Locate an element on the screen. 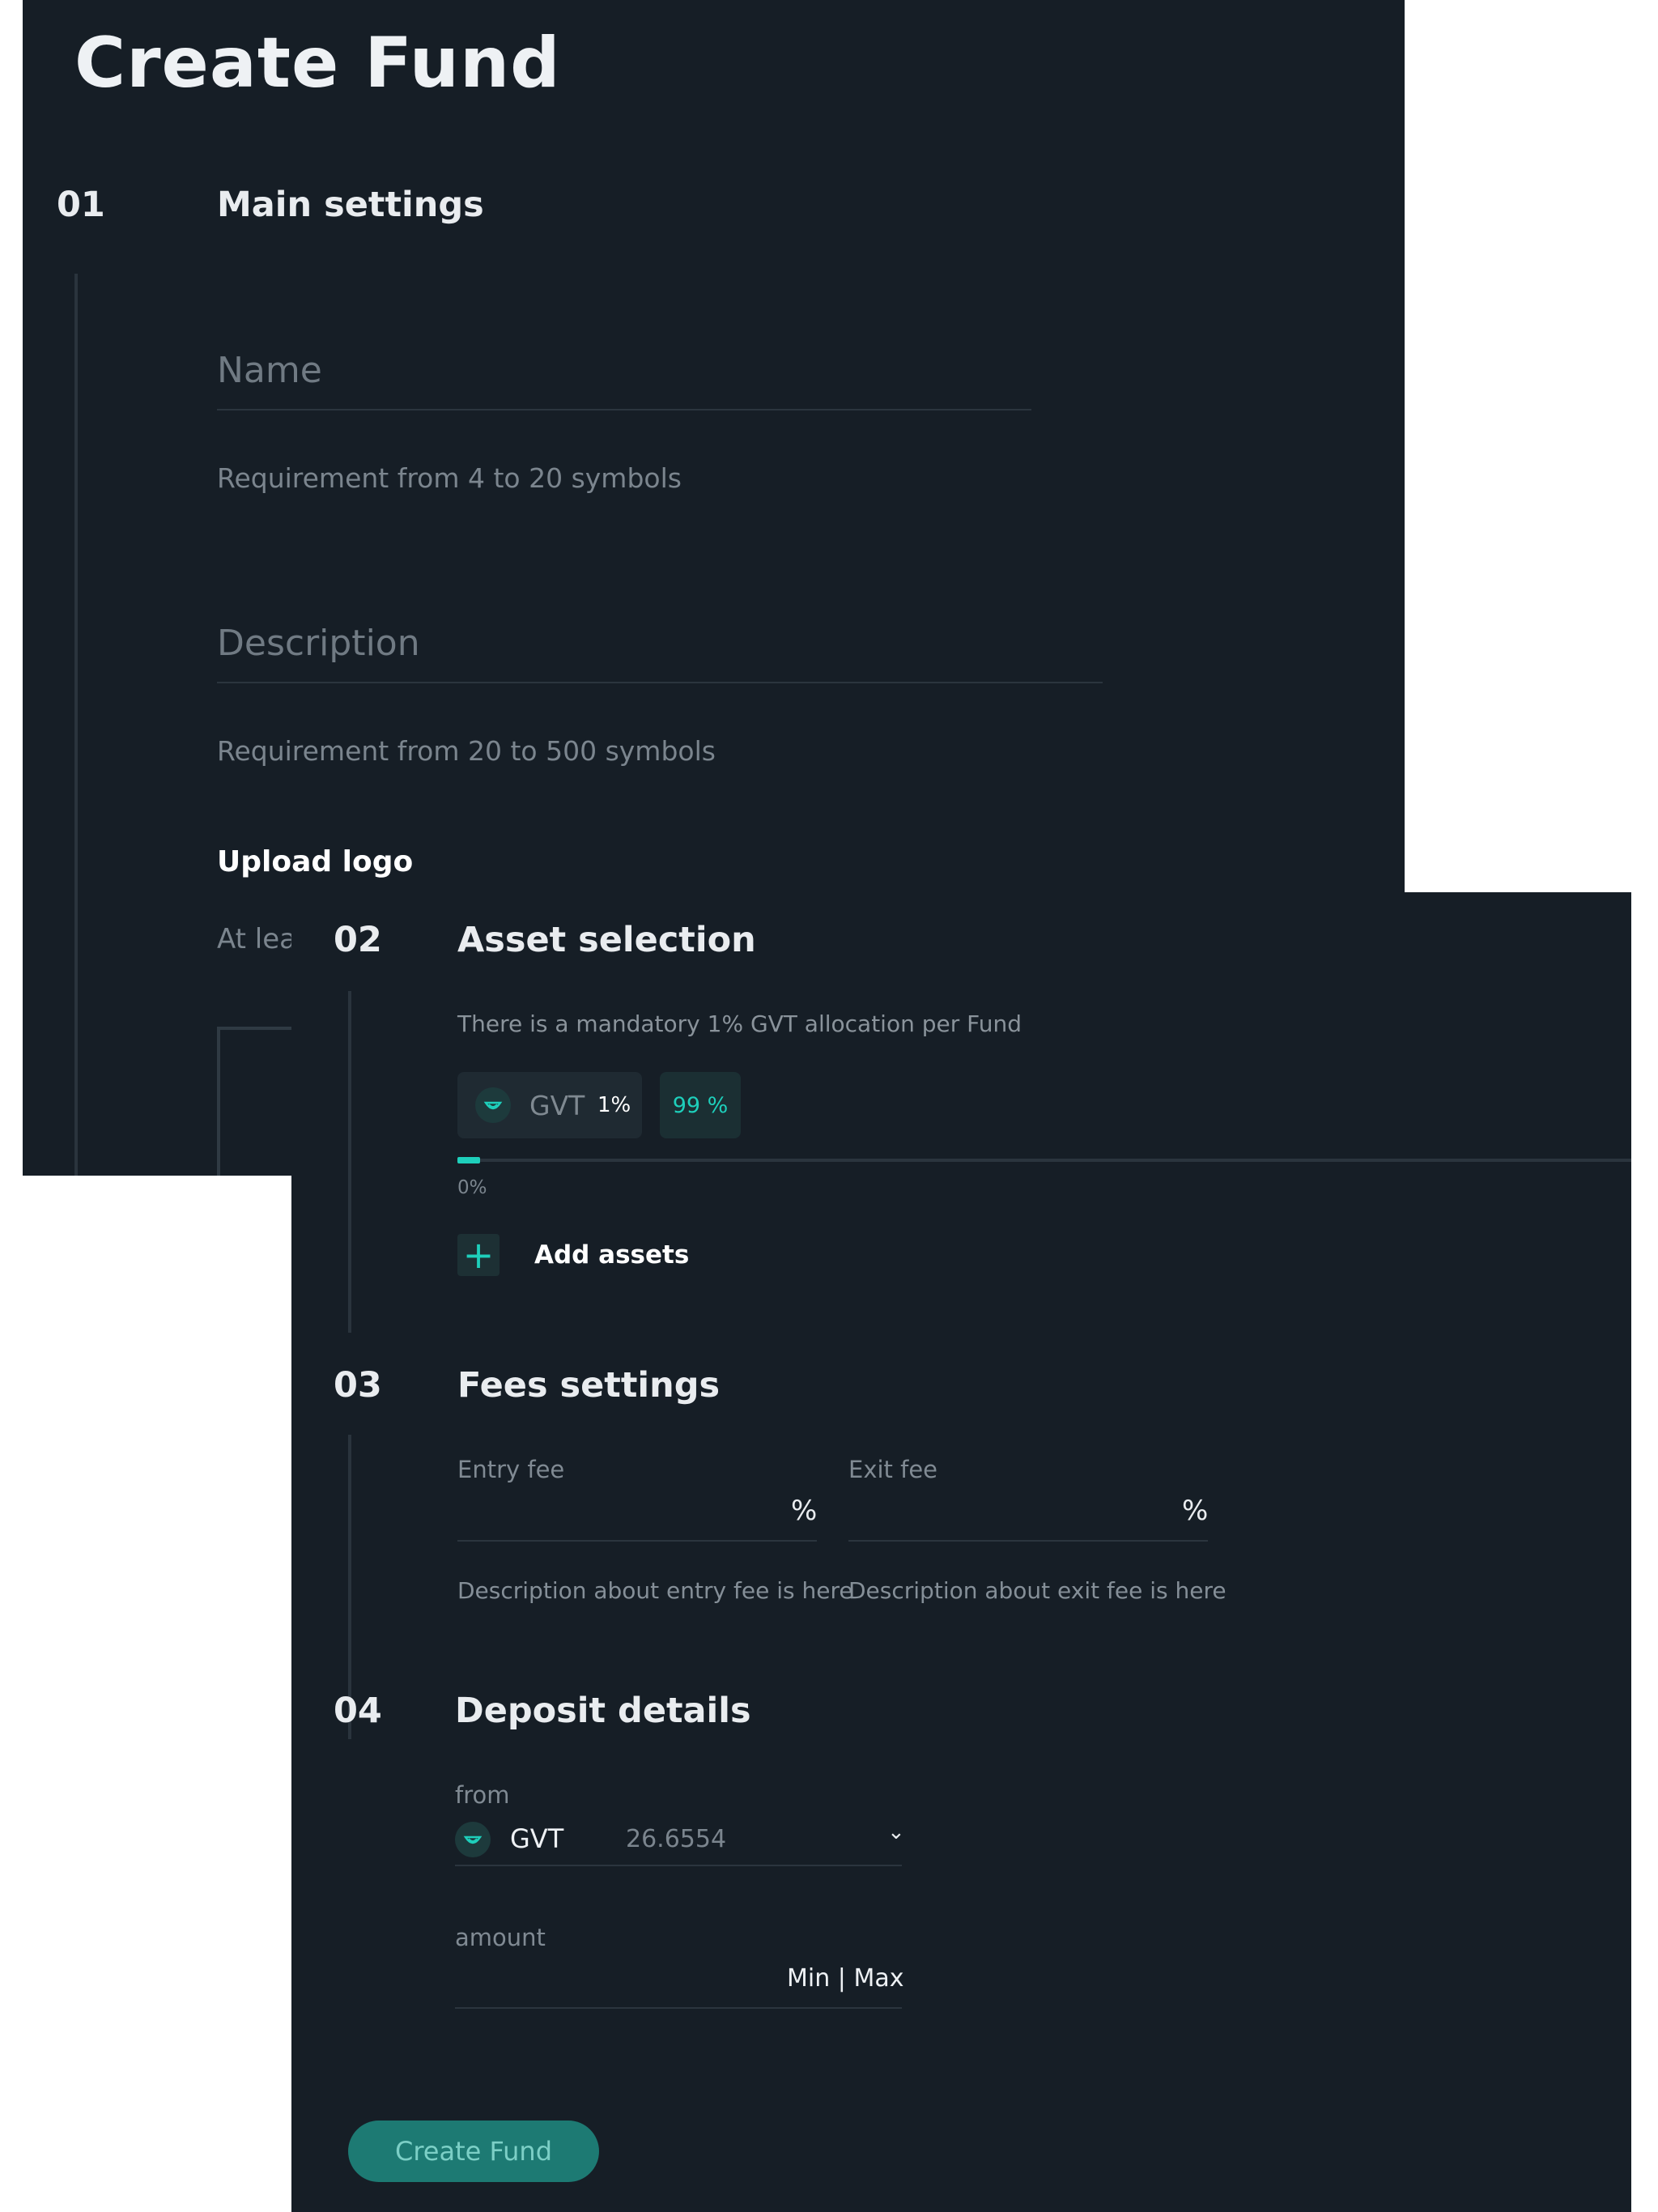 The width and height of the screenshot is (1658, 2212). deposit-currency: GVT is located at coordinates (537, 1839).